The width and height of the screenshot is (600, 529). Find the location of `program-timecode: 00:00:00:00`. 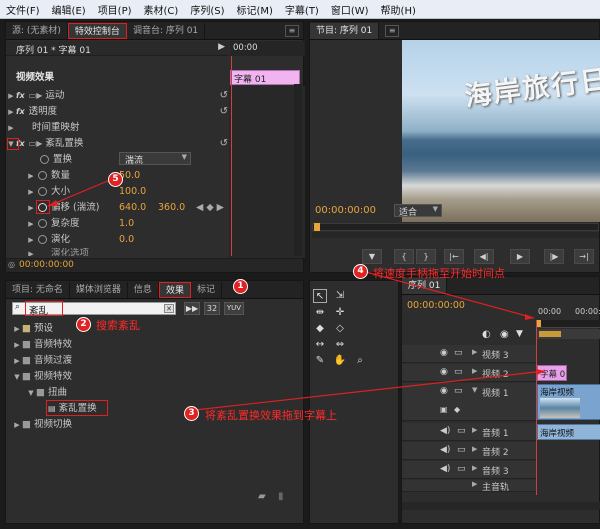

program-timecode: 00:00:00:00 is located at coordinates (345, 210).